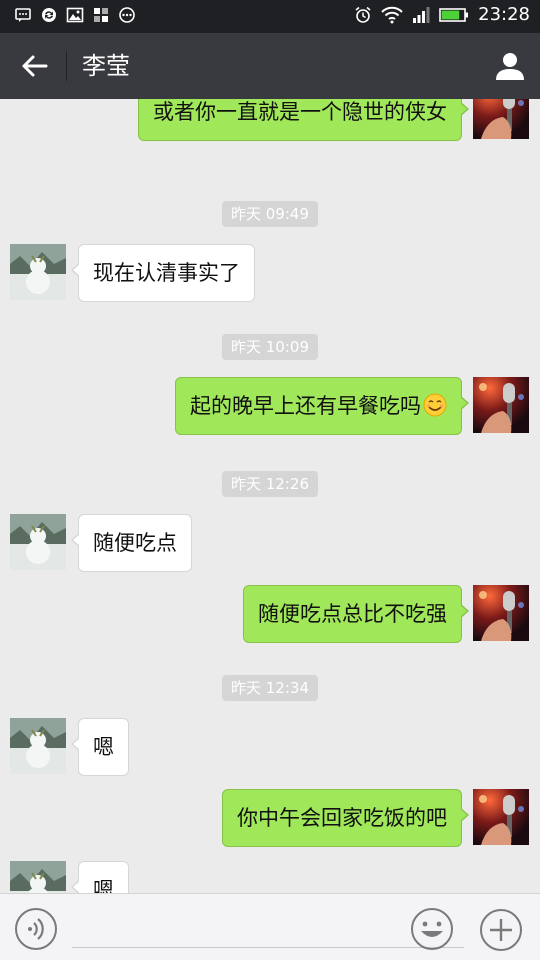 This screenshot has height=960, width=540. What do you see at coordinates (352, 614) in the screenshot?
I see `message-text: 随便吃点总比不吃强` at bounding box center [352, 614].